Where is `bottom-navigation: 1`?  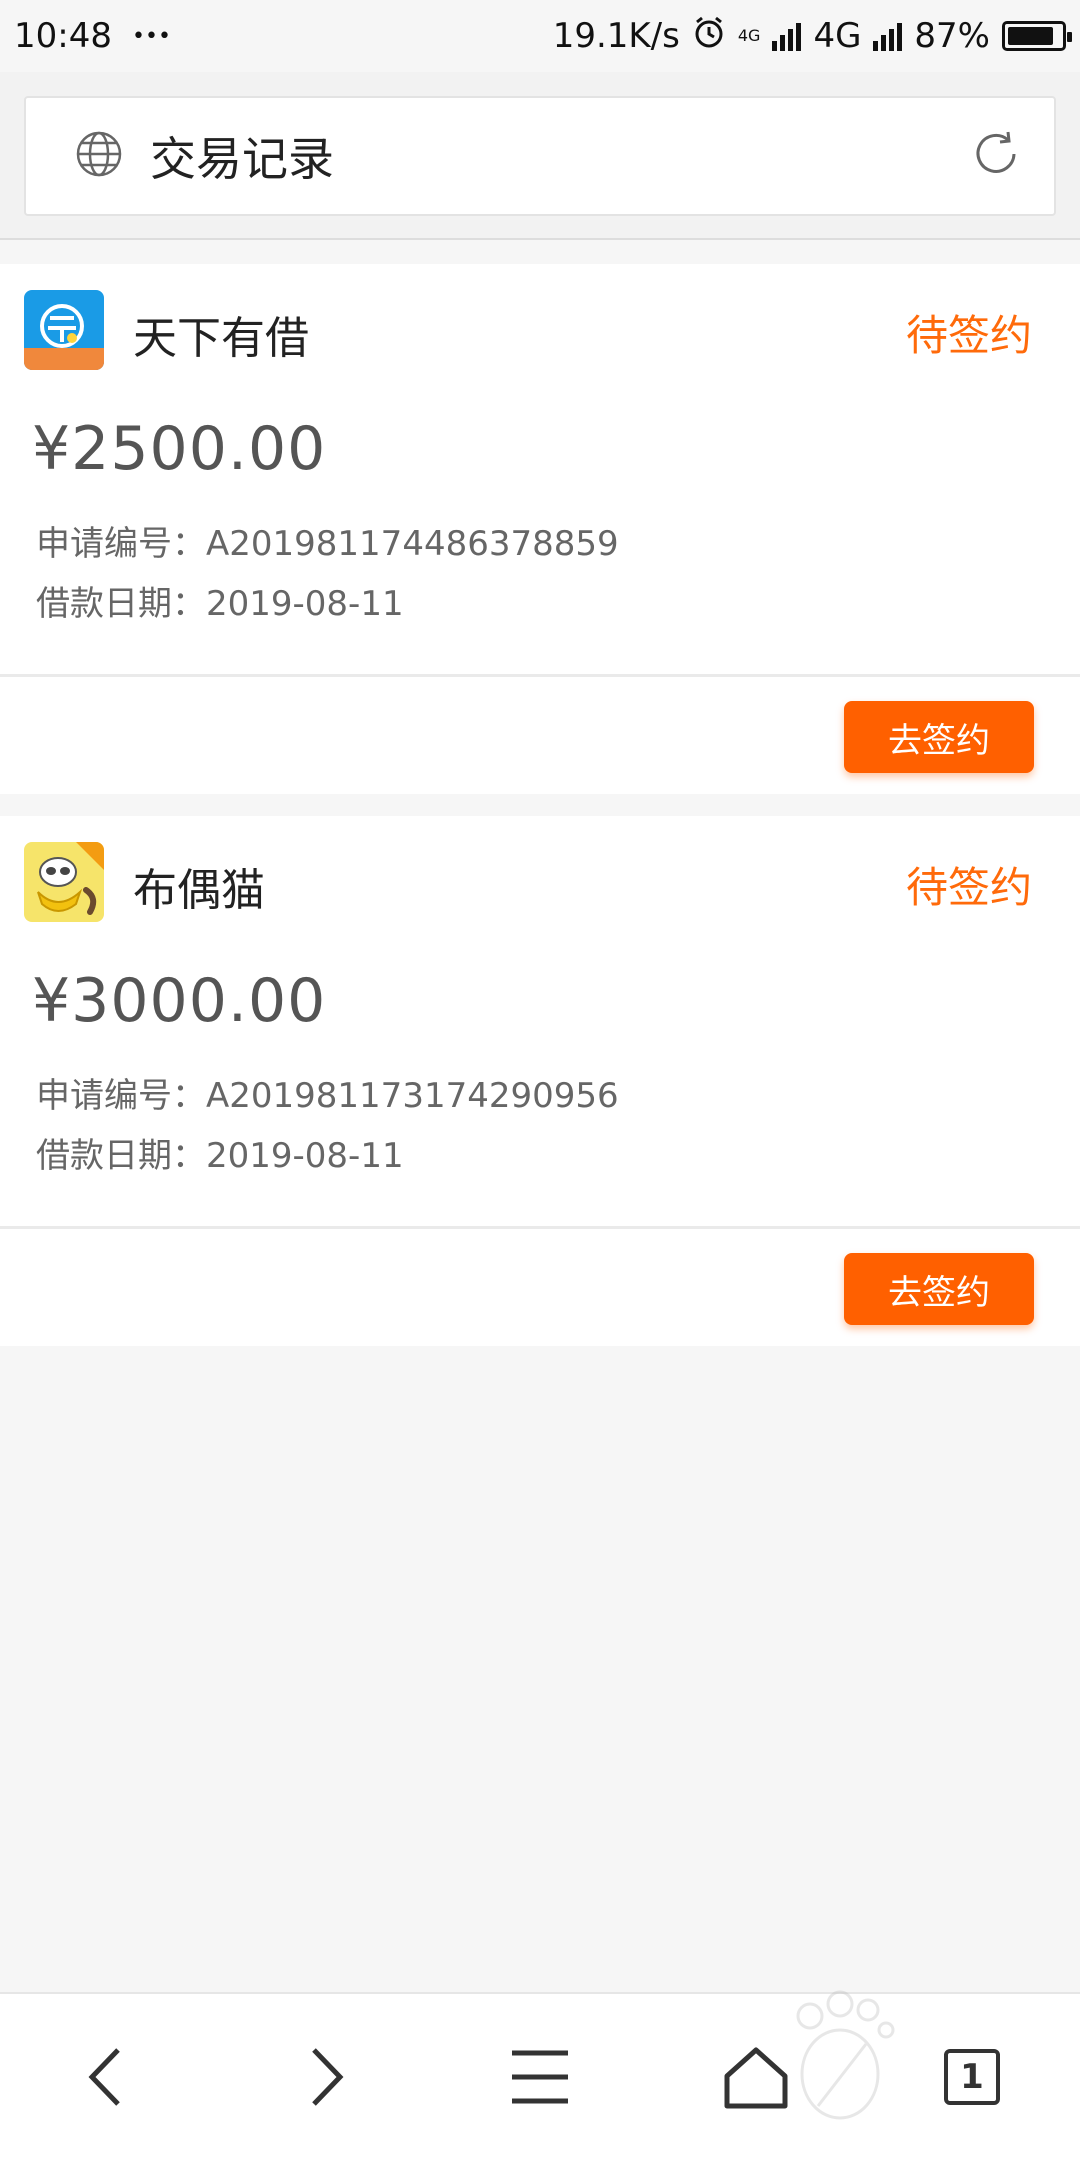 bottom-navigation: 1 is located at coordinates (540, 2076).